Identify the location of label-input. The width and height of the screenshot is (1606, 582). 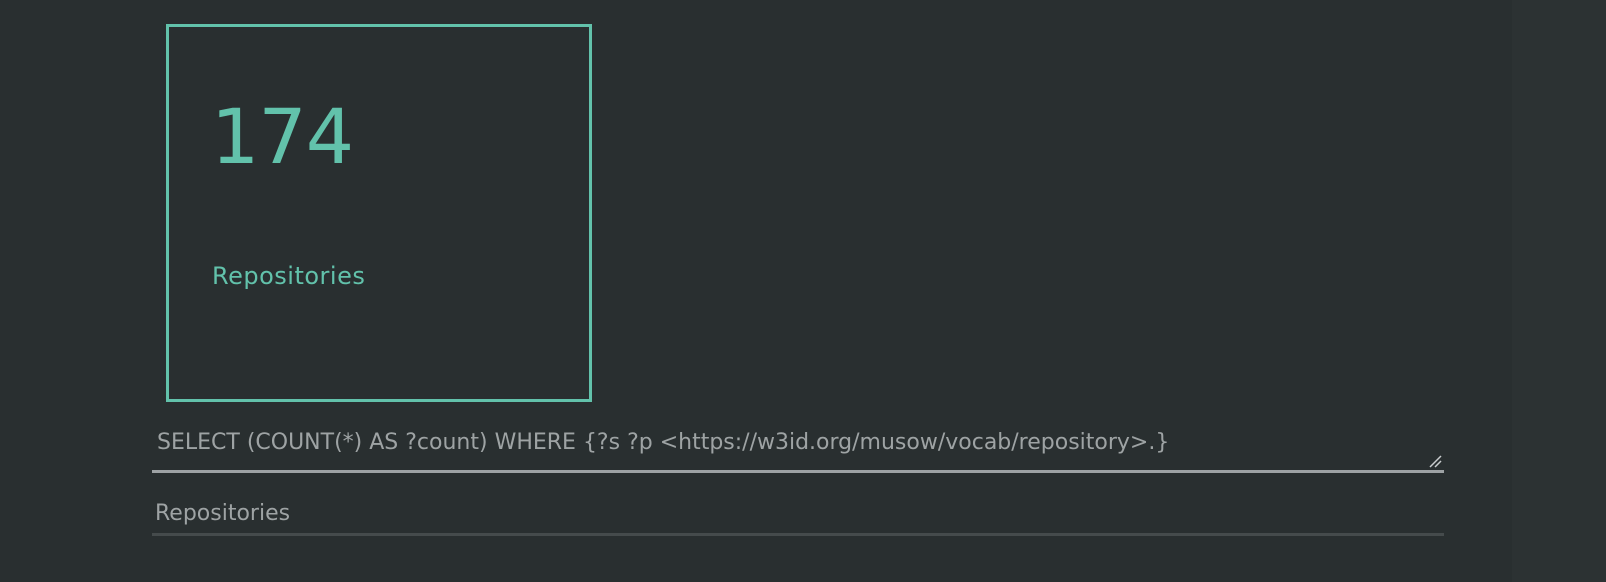
(798, 513).